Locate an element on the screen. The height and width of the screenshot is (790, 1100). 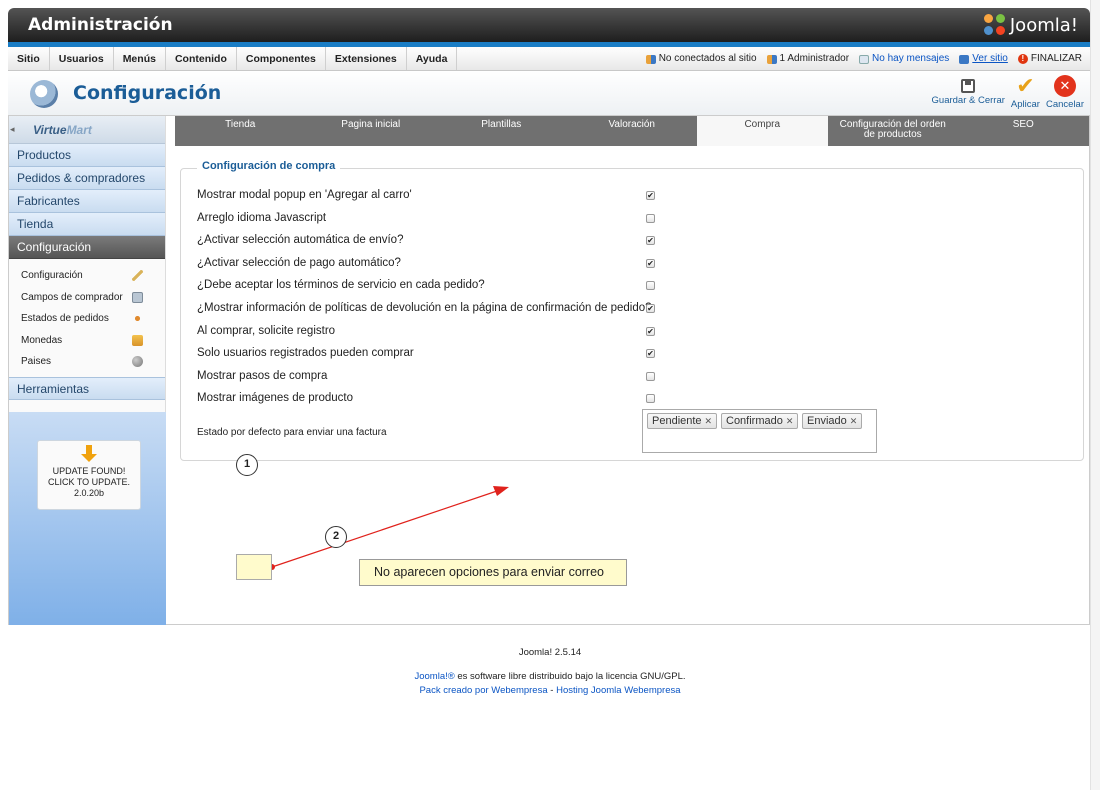
download-arrow-icon is located at coordinates (89, 454).